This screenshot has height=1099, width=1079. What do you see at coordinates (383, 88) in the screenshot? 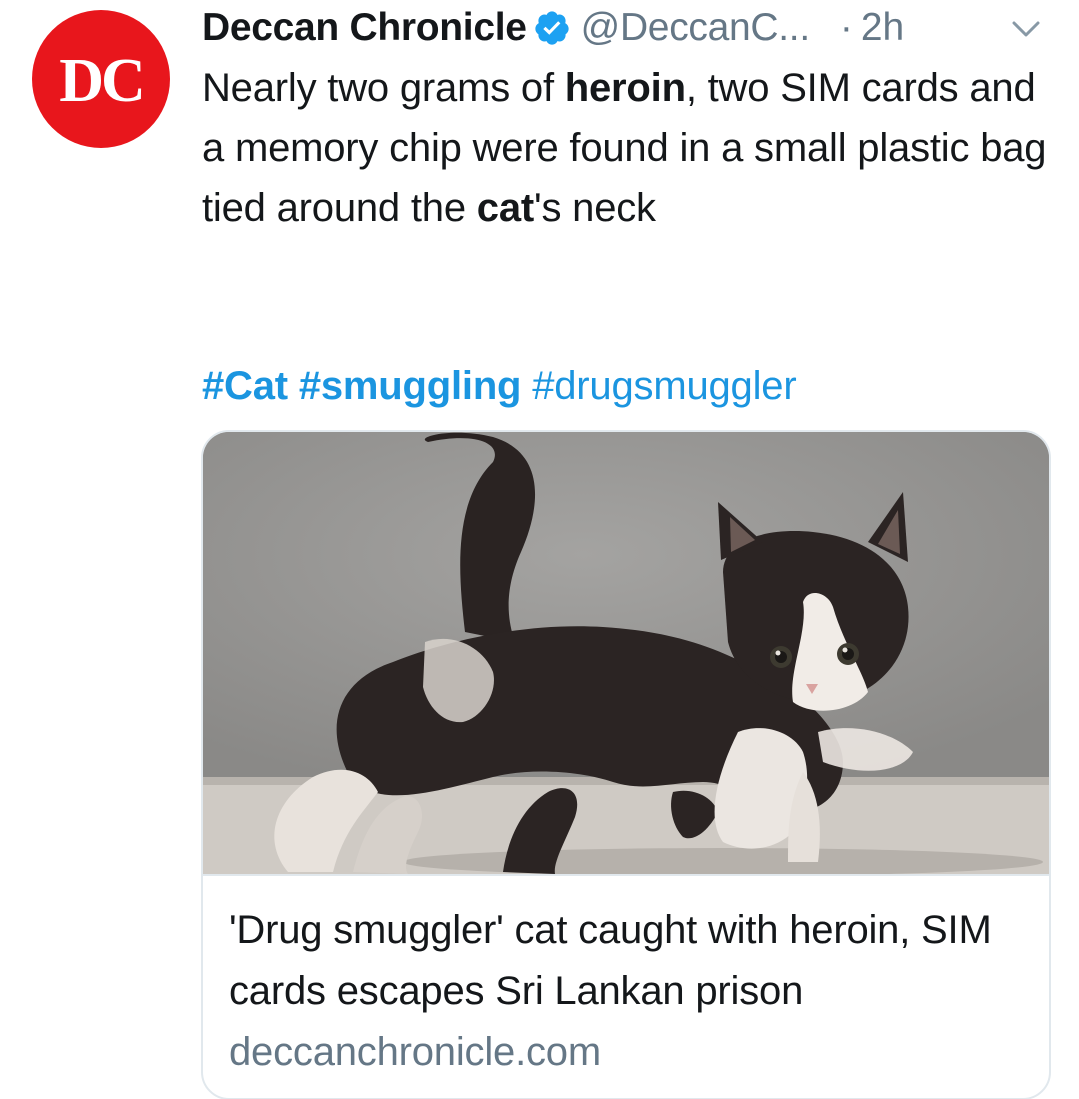
I see `tweet-text-segment: Nearly two grams of` at bounding box center [383, 88].